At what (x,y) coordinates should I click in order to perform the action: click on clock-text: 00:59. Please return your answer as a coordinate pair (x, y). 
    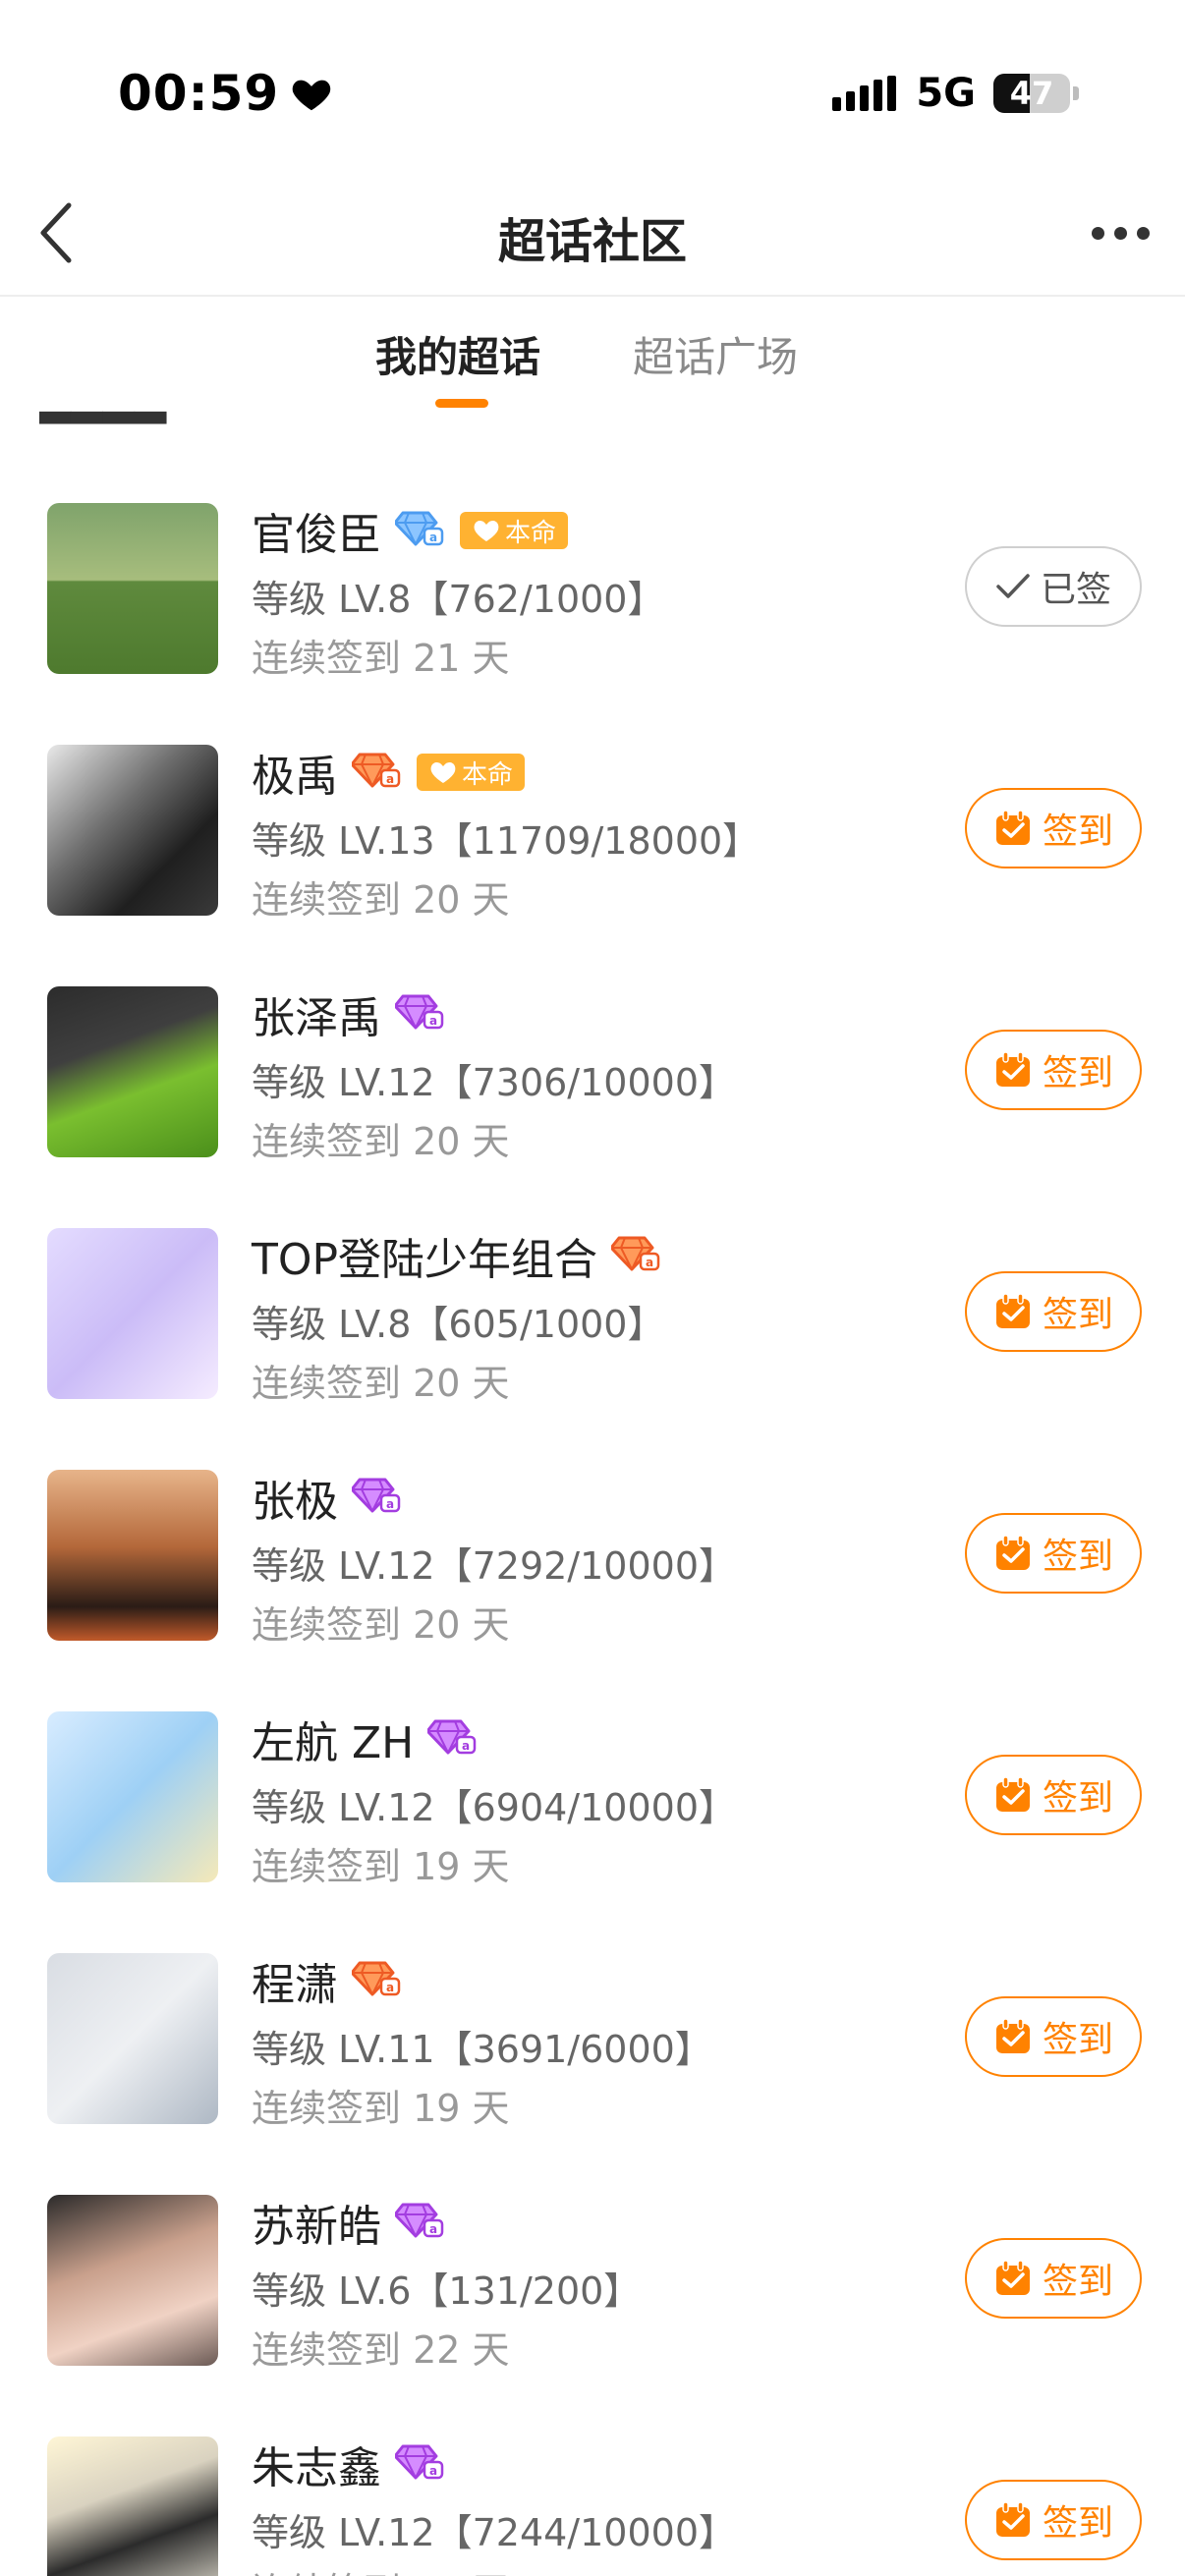
    Looking at the image, I should click on (199, 93).